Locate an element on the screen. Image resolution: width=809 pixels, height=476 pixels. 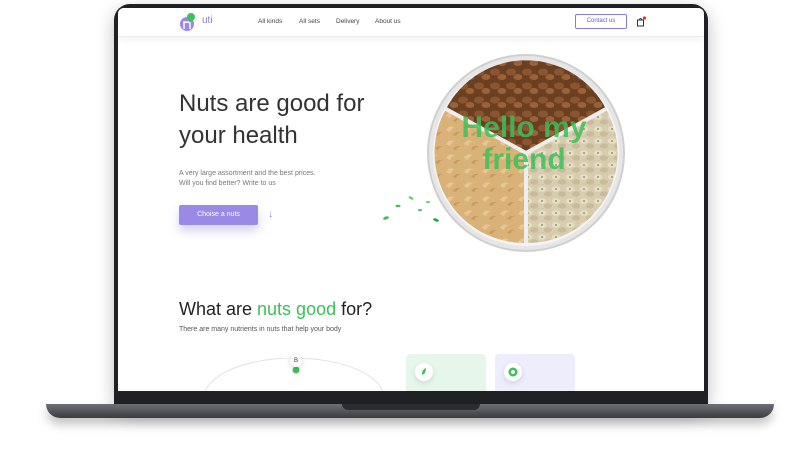
section-title: What are nuts good for? is located at coordinates (275, 309).